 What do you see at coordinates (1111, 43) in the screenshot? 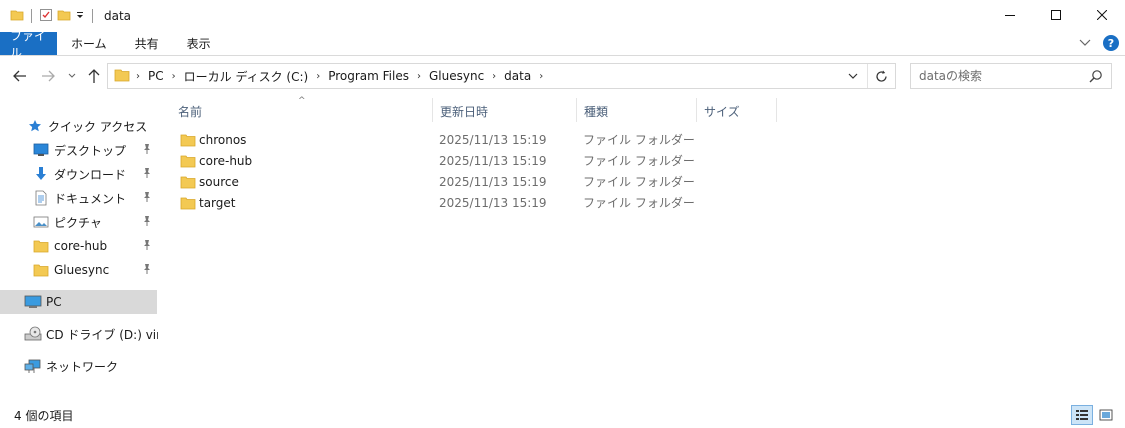
I see `help-icon: ?` at bounding box center [1111, 43].